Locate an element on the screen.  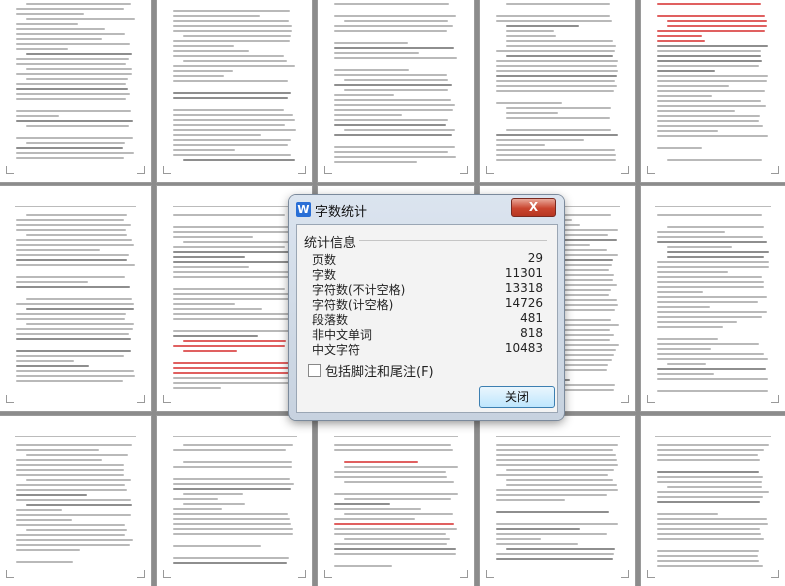
include-footnotes-label: 包括脚注和尾注(F) is located at coordinates (379, 370).